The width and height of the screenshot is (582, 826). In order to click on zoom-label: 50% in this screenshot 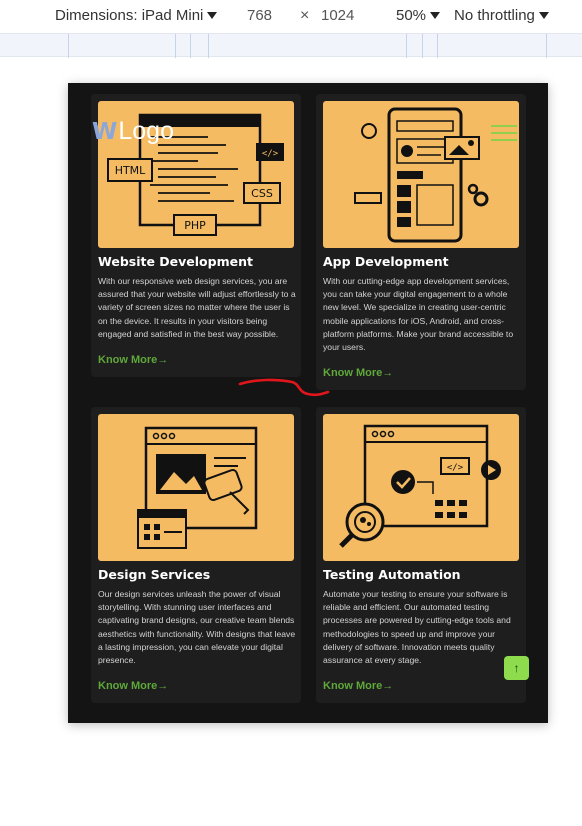, I will do `click(411, 15)`.